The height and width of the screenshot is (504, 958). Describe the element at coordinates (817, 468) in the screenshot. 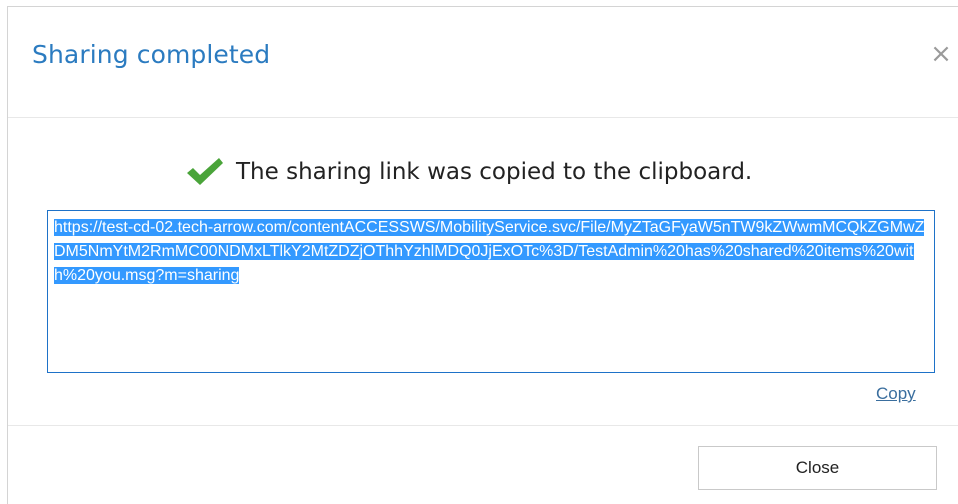

I see `close-button: Close` at that location.